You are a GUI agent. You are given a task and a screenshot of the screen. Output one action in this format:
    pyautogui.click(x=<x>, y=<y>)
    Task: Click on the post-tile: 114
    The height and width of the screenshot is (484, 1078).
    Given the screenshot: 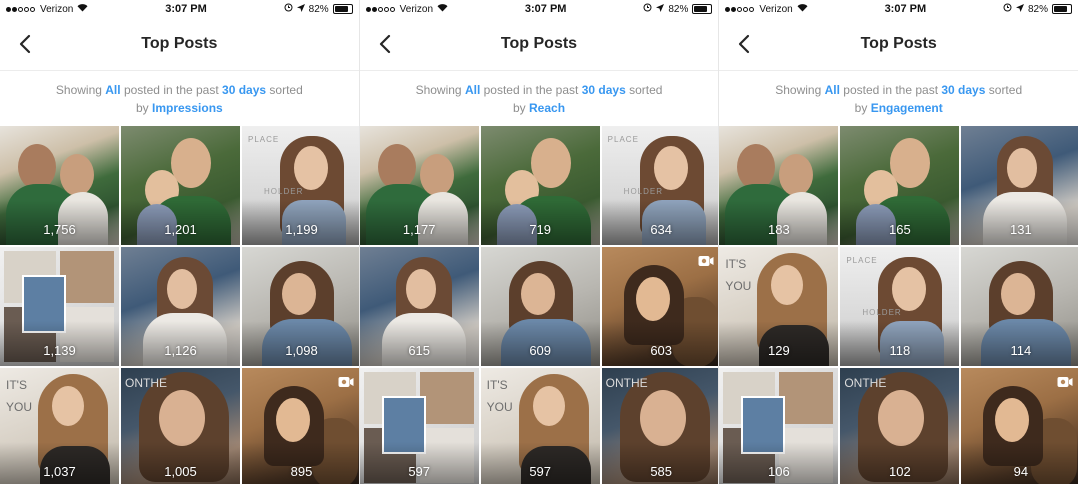 What is the action you would take?
    pyautogui.click(x=1019, y=306)
    